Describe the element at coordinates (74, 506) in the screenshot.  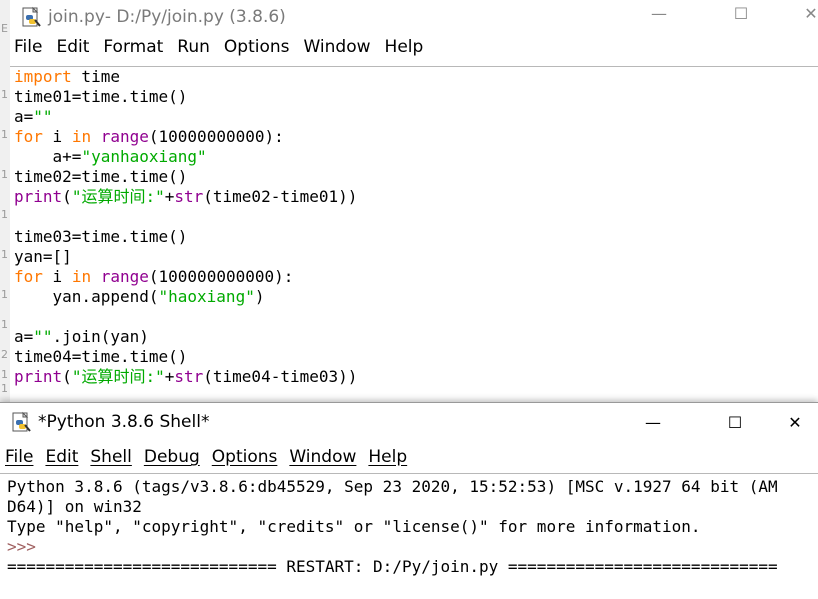
I see `shell-line: D64)] on win32` at that location.